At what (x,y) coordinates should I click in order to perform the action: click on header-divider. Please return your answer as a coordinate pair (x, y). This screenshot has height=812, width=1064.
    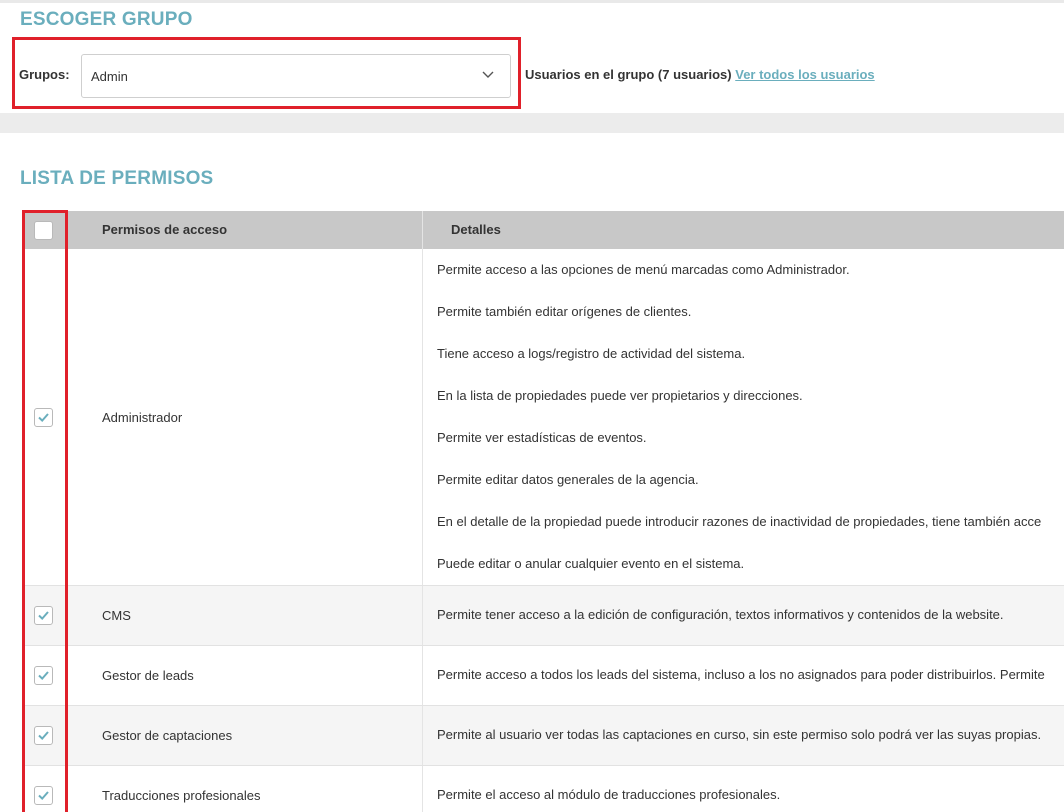
    Looking at the image, I should click on (422, 230).